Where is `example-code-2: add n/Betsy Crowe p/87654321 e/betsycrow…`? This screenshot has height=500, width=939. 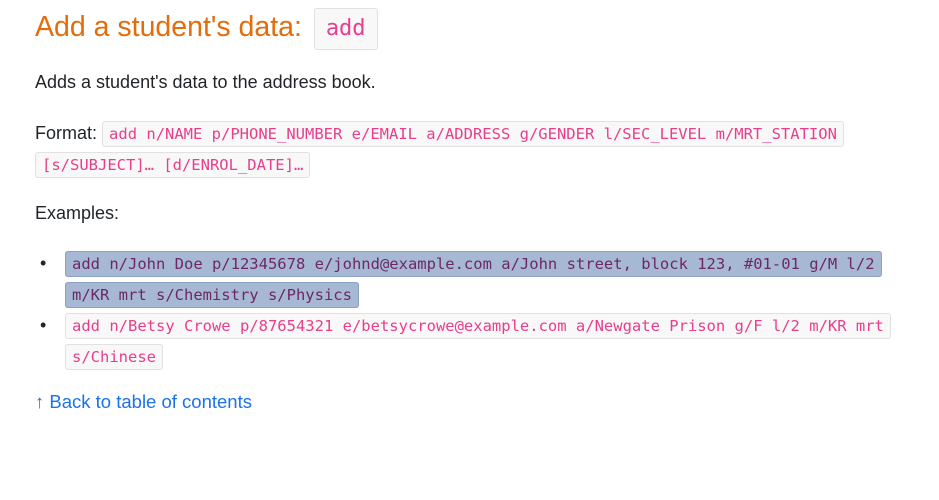
example-code-2: add n/Betsy Crowe p/87654321 e/betsycrow… is located at coordinates (478, 341).